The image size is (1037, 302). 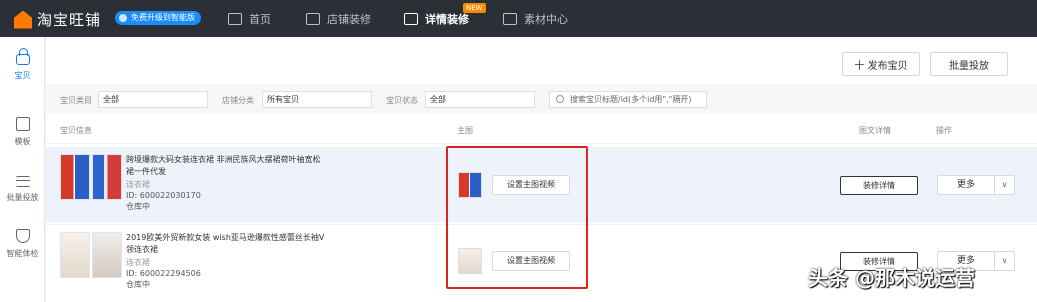 What do you see at coordinates (474, 8) in the screenshot?
I see `new-badge: NEW` at bounding box center [474, 8].